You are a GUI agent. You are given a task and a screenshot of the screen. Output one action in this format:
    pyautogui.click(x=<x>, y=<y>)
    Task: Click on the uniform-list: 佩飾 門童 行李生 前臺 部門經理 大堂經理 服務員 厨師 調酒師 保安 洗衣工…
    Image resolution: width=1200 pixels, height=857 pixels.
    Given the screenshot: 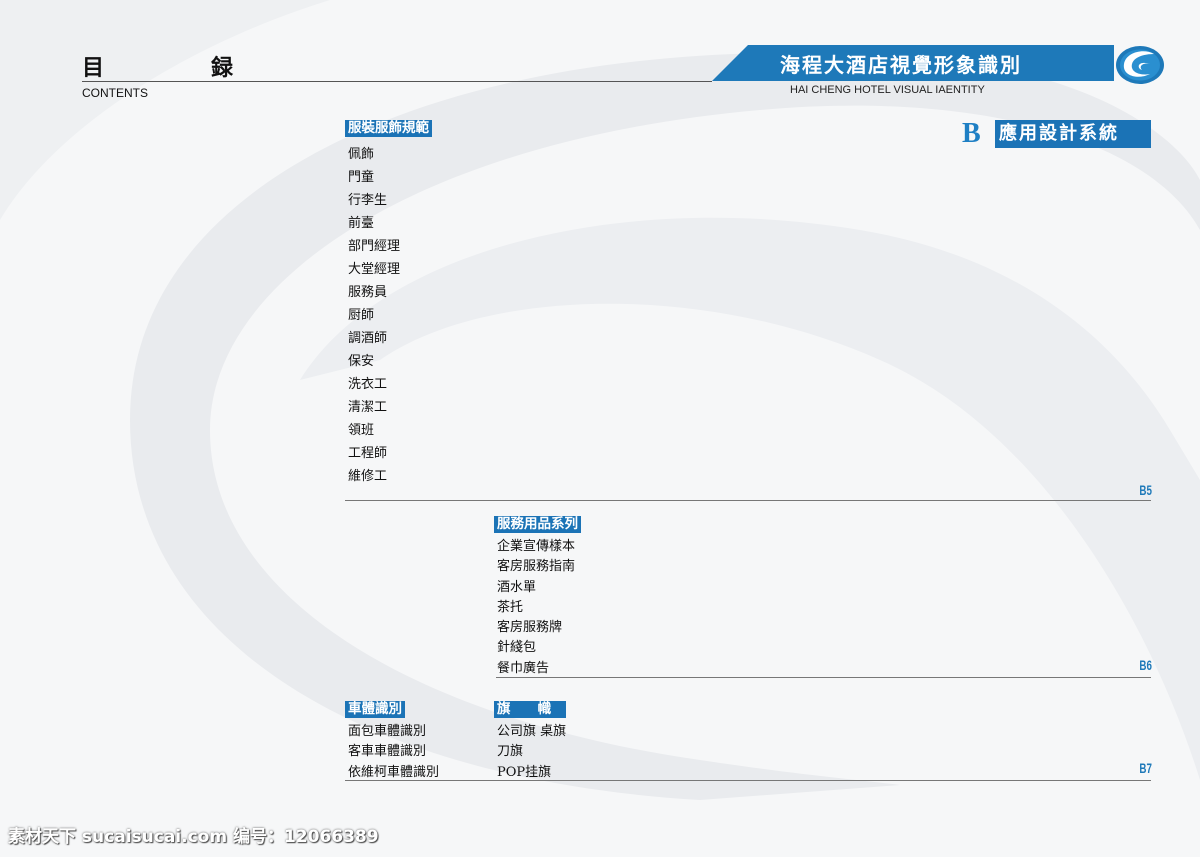 What is the action you would take?
    pyautogui.click(x=374, y=315)
    